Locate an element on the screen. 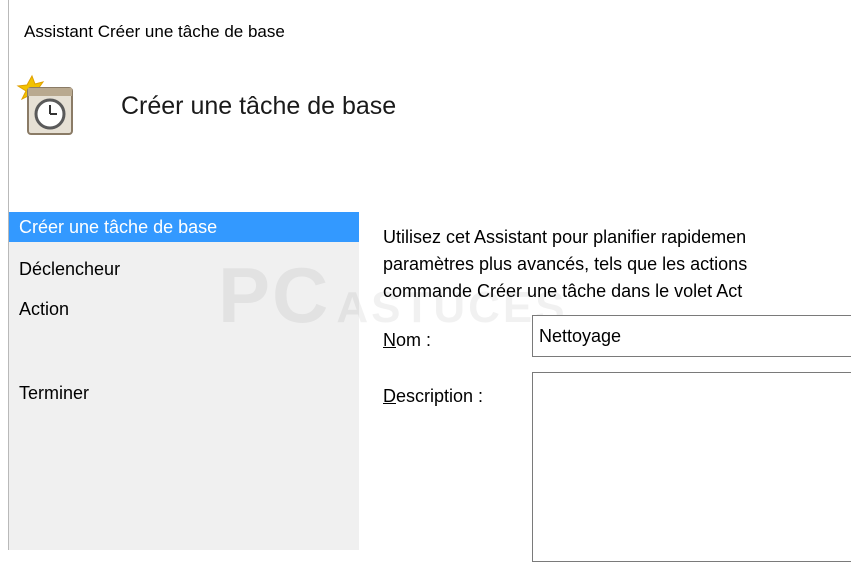 This screenshot has height=562, width=851. header-separator is located at coordinates (430, 200).